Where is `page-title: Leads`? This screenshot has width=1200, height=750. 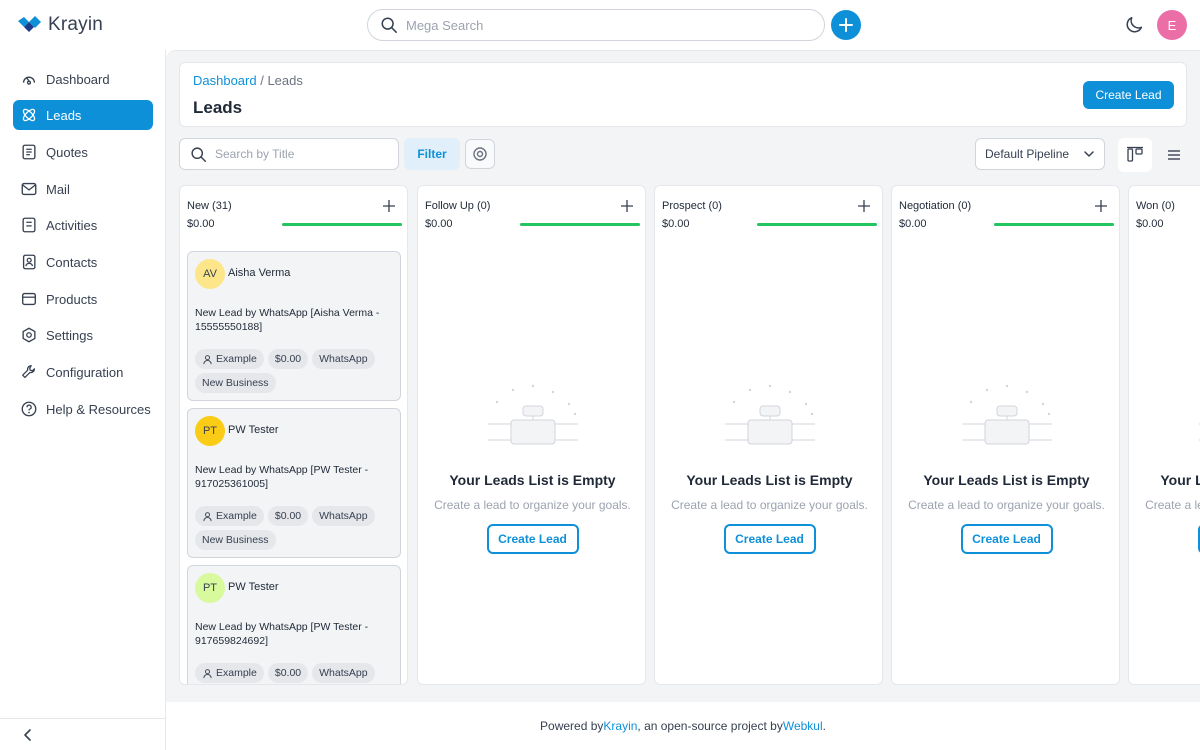 page-title: Leads is located at coordinates (218, 107).